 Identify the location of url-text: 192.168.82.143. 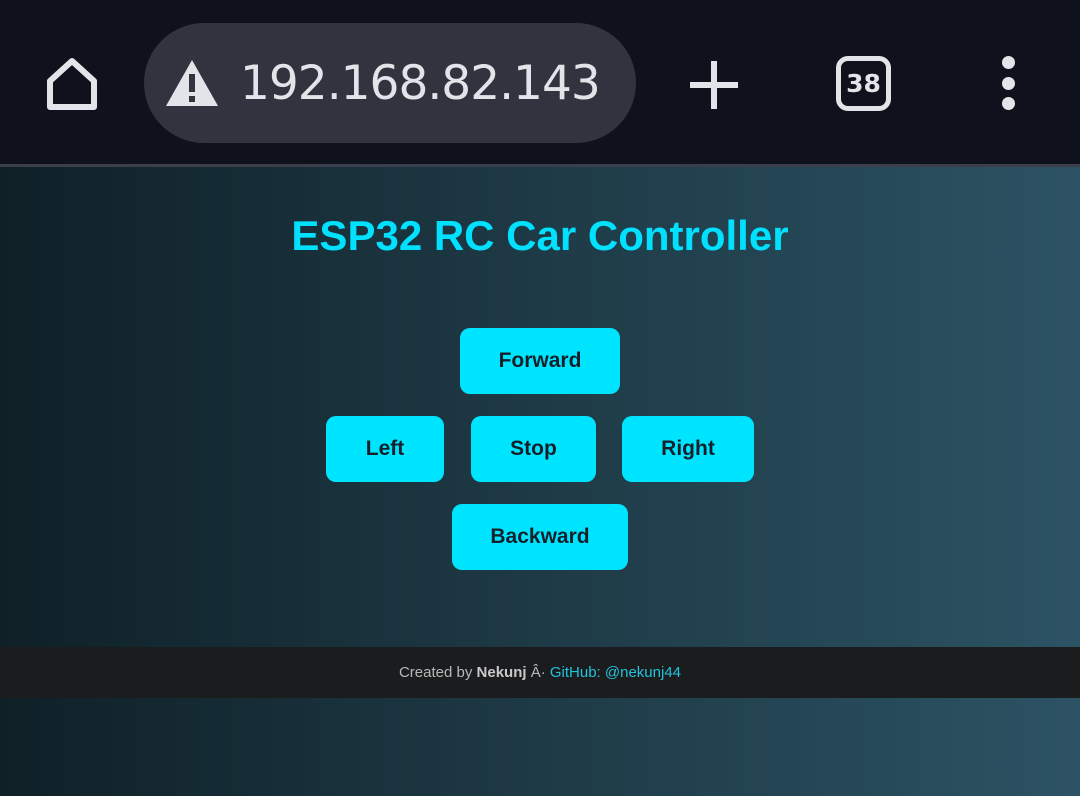
(420, 83).